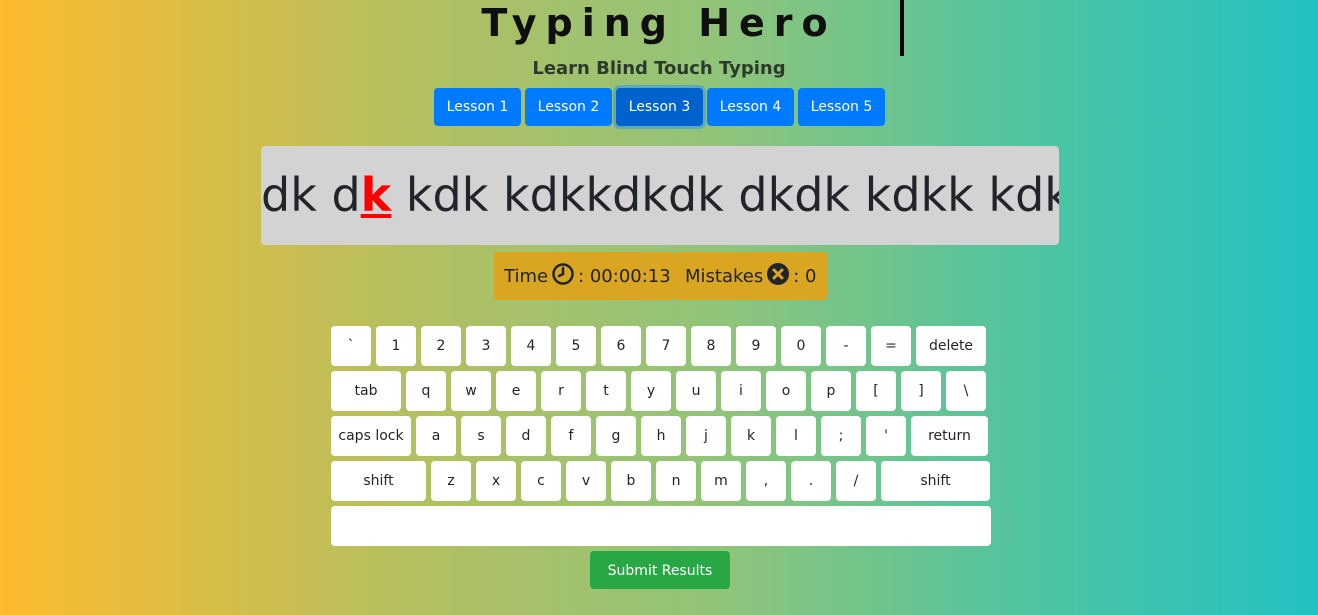 Image resolution: width=1318 pixels, height=615 pixels. Describe the element at coordinates (902, 28) in the screenshot. I see `text-cursor` at that location.